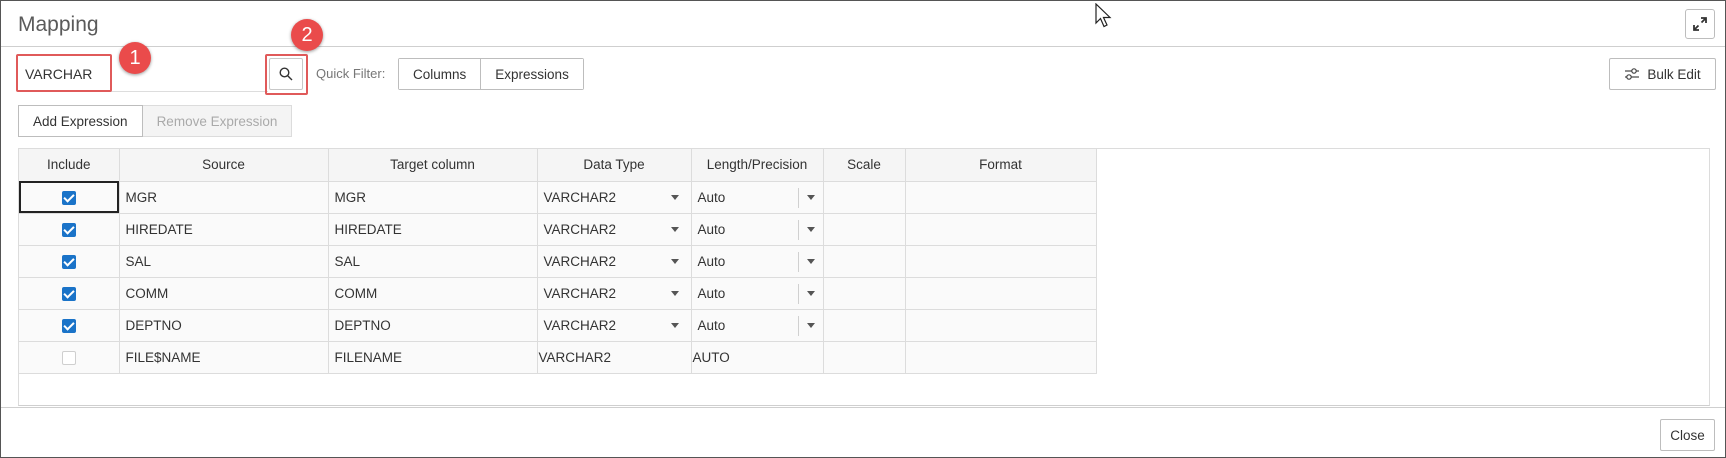 This screenshot has height=458, width=1726. What do you see at coordinates (433, 357) in the screenshot?
I see `target-column-cell: FILENAME` at bounding box center [433, 357].